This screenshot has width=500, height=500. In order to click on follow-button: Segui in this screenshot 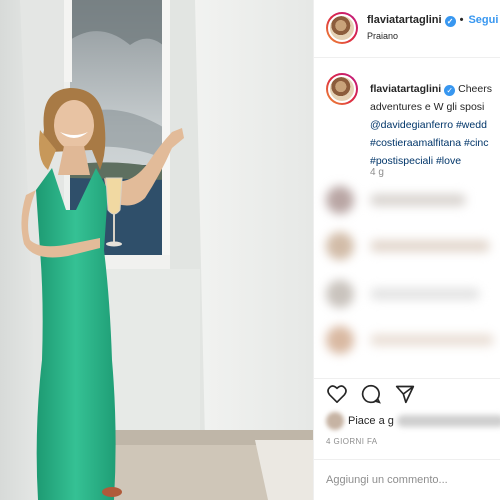, I will do `click(483, 20)`.